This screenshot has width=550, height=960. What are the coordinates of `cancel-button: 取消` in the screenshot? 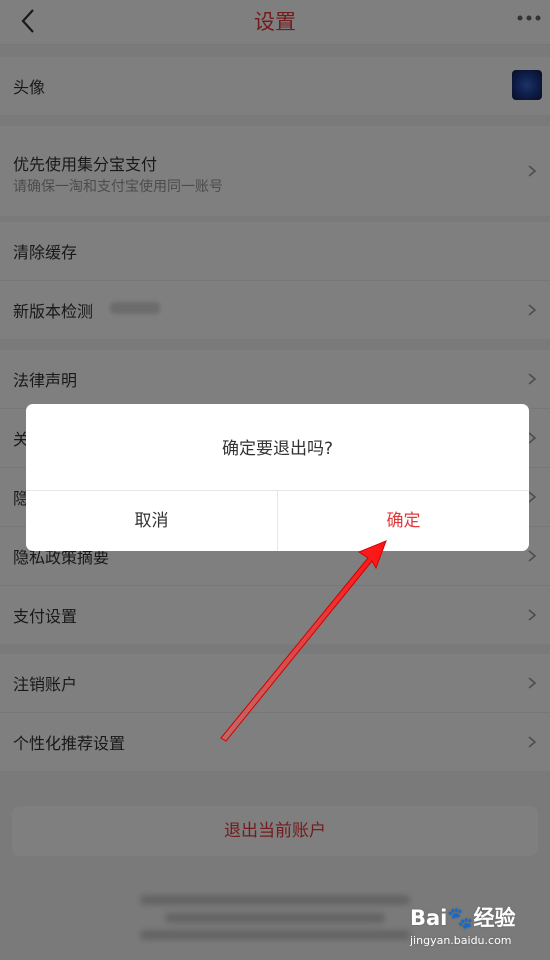 It's located at (151, 521).